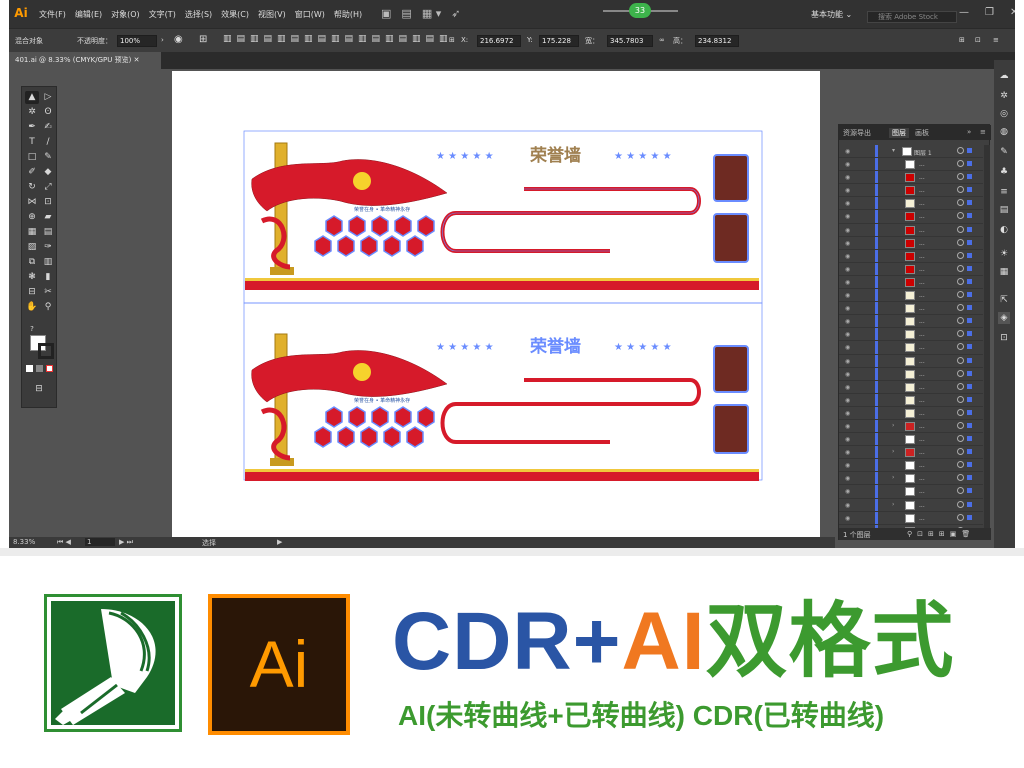 Image resolution: width=1024 pixels, height=768 pixels. What do you see at coordinates (1004, 76) in the screenshot?
I see `libraries-icon: ☁` at bounding box center [1004, 76].